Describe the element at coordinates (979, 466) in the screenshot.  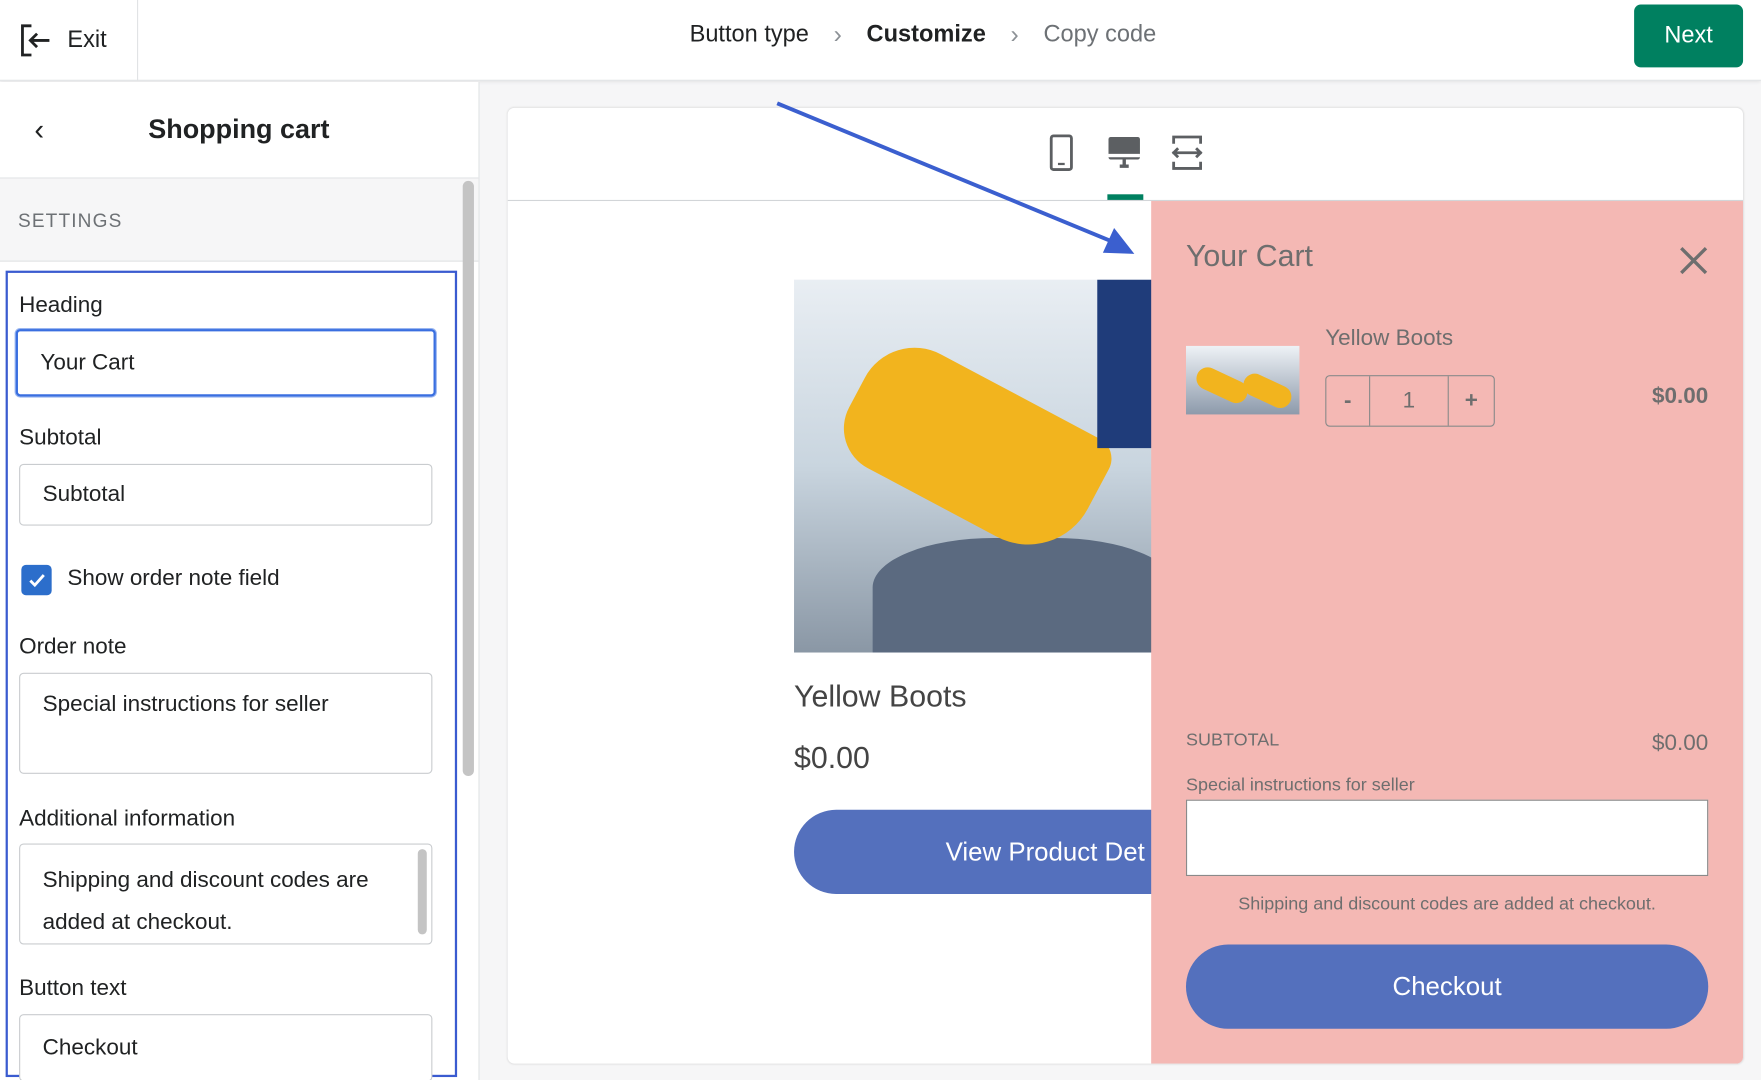
I see `product-image` at that location.